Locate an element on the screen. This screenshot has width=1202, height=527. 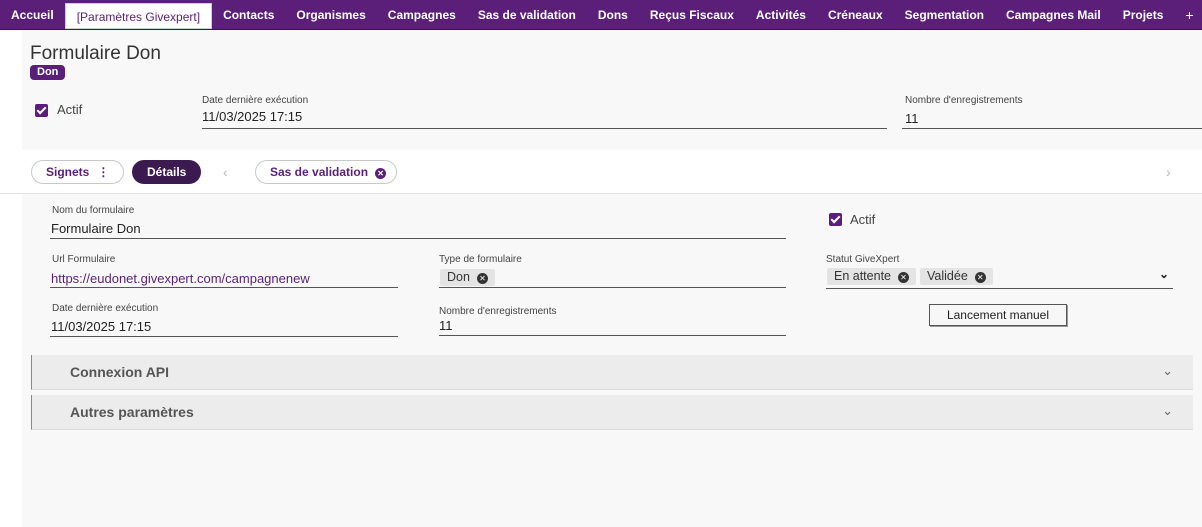
tab-organismes: Organismes is located at coordinates (330, 15).